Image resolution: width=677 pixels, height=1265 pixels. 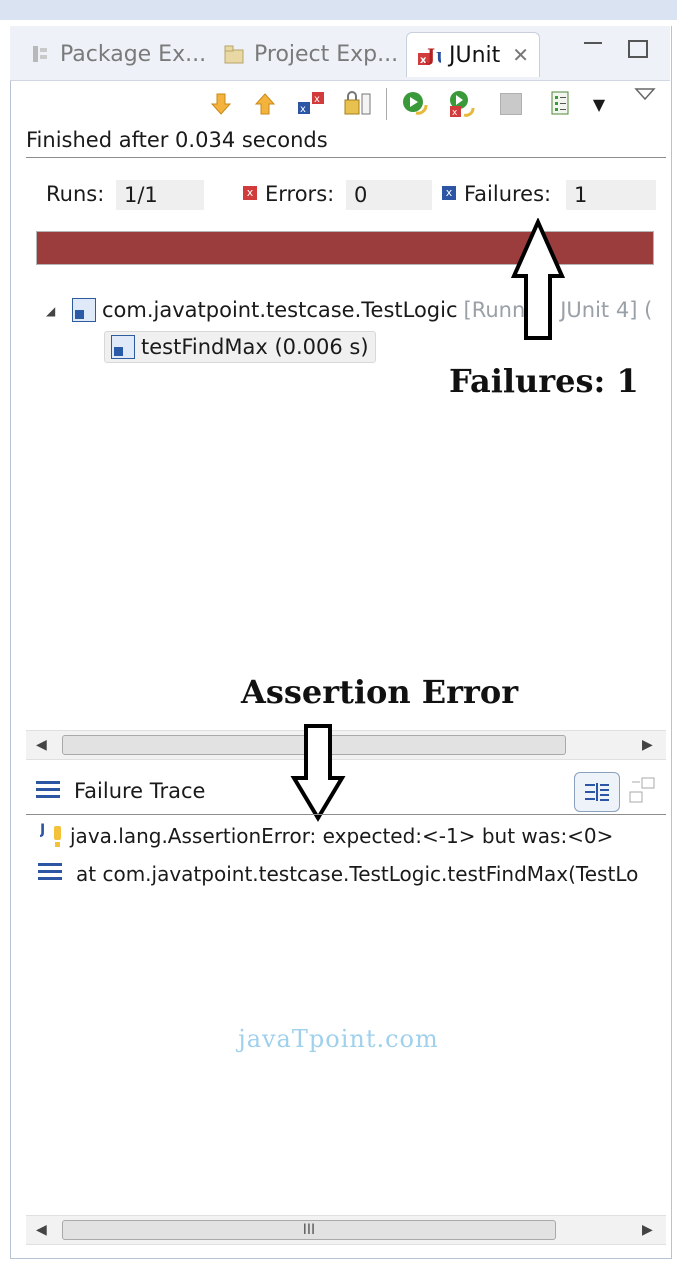 What do you see at coordinates (160, 195) in the screenshot?
I see `runs-value: 1/1` at bounding box center [160, 195].